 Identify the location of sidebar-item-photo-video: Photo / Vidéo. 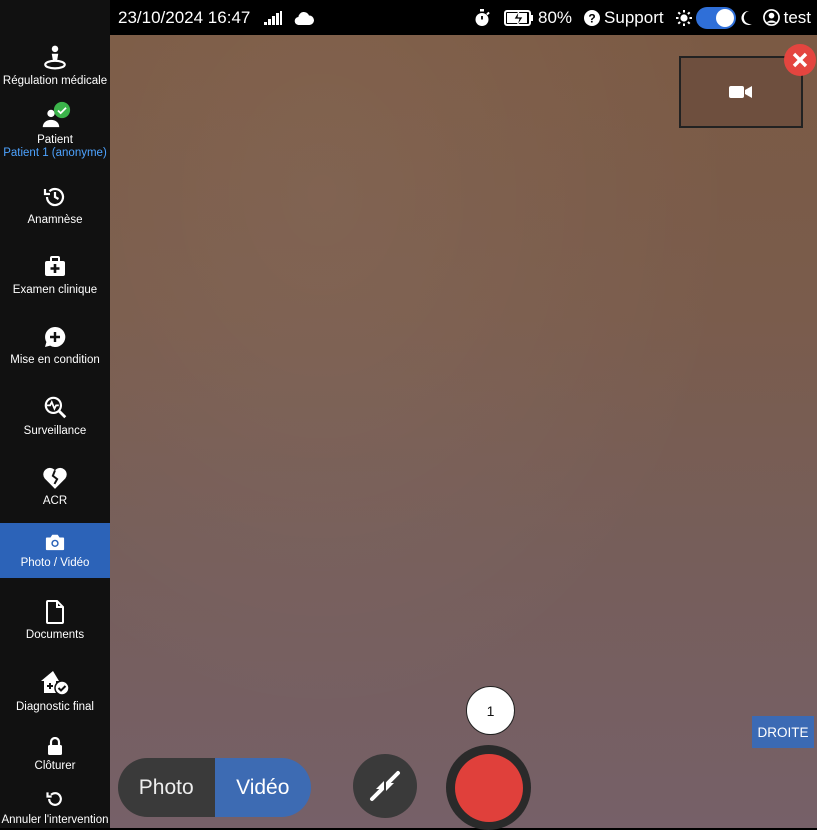
(55, 550).